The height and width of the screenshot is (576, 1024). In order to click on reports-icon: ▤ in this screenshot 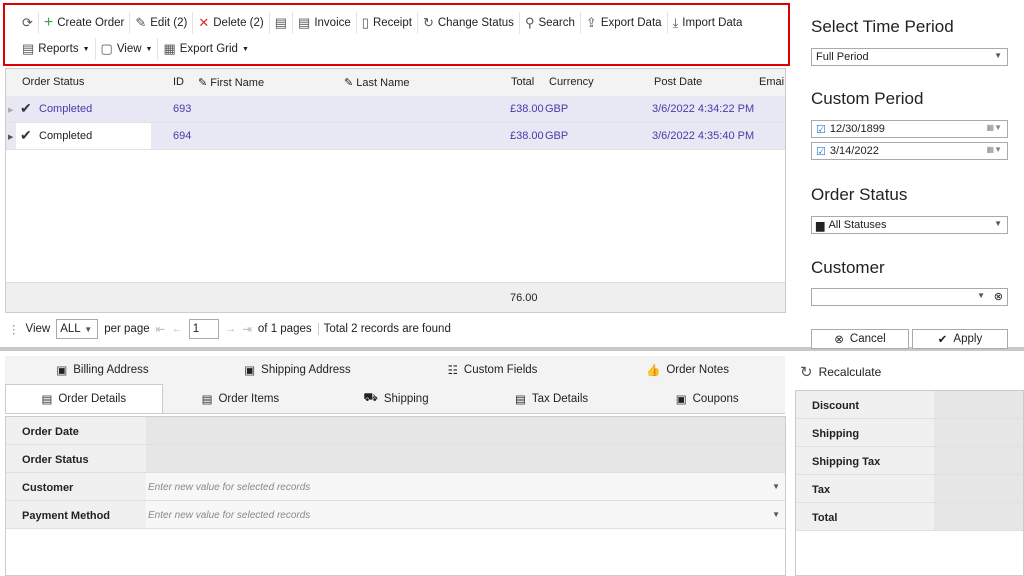, I will do `click(28, 48)`.